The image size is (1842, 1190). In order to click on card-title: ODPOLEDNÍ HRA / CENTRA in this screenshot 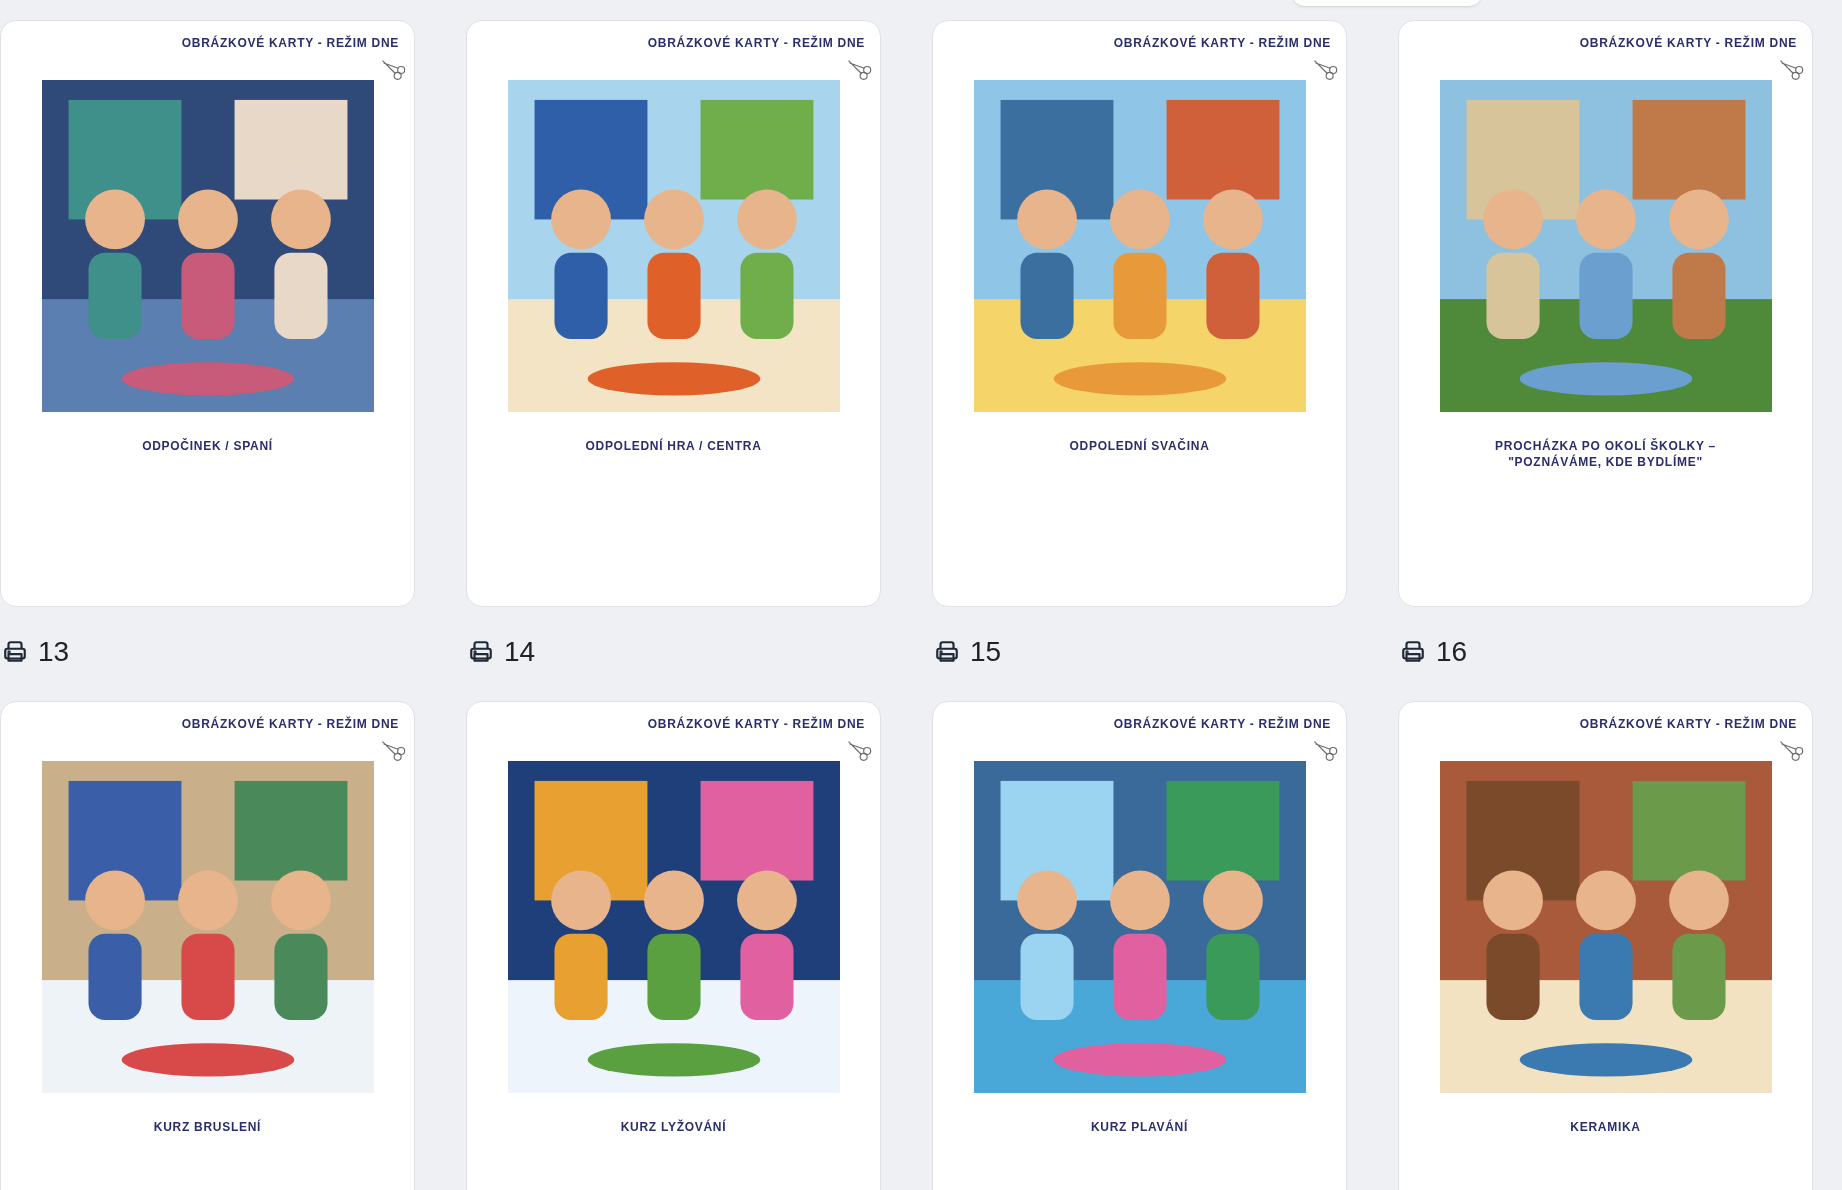, I will do `click(673, 446)`.